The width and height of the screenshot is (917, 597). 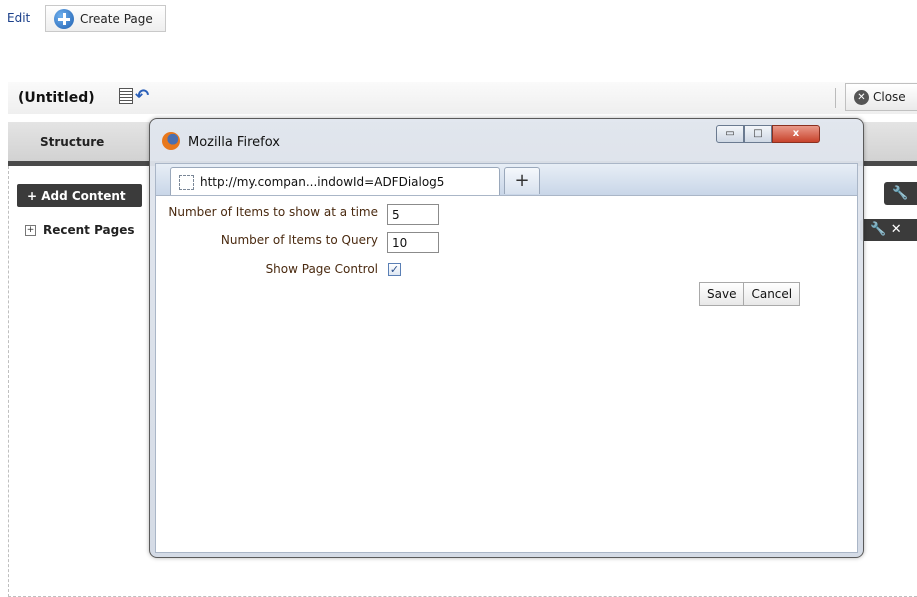 I want to click on page-properties-icon, so click(x=126, y=96).